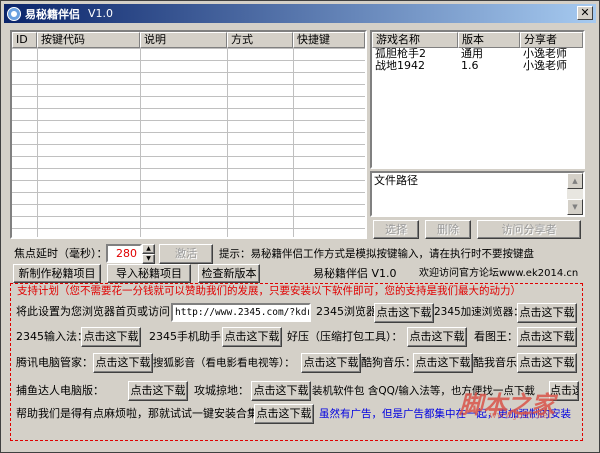  Describe the element at coordinates (52, 336) in the screenshot. I see `input2345-label: 2345输入法：` at that location.